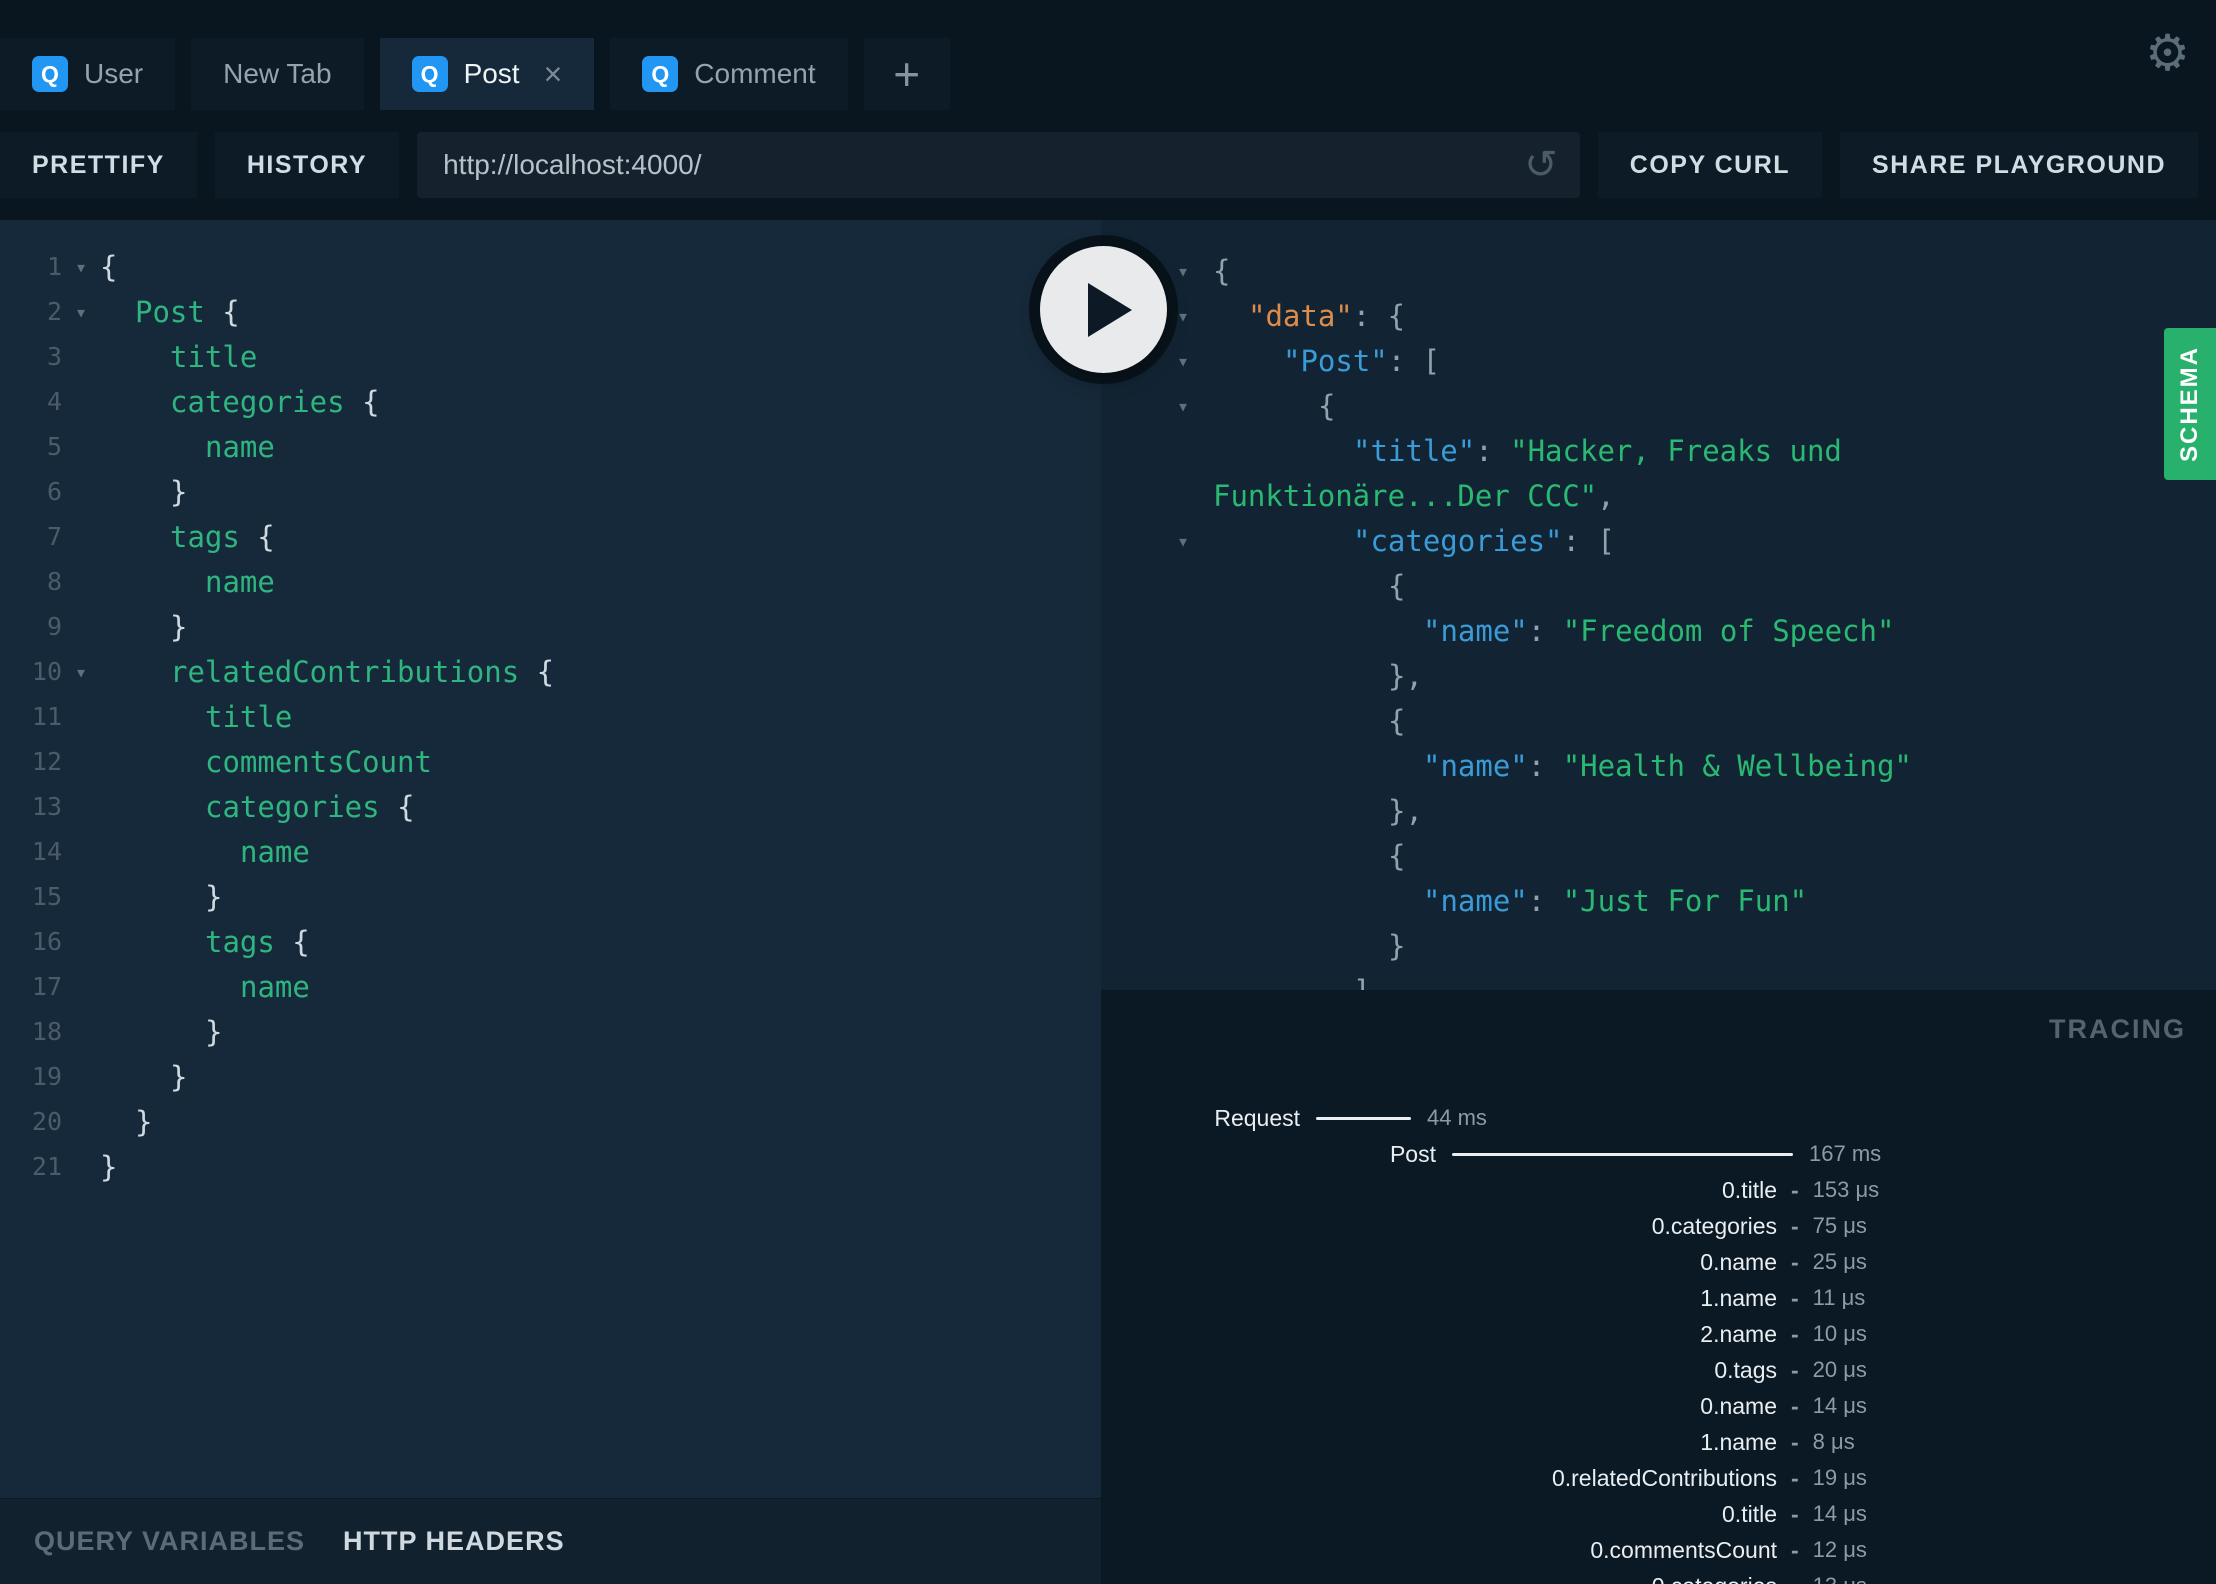  I want to click on tracing-time: 167 ms, so click(1845, 1153).